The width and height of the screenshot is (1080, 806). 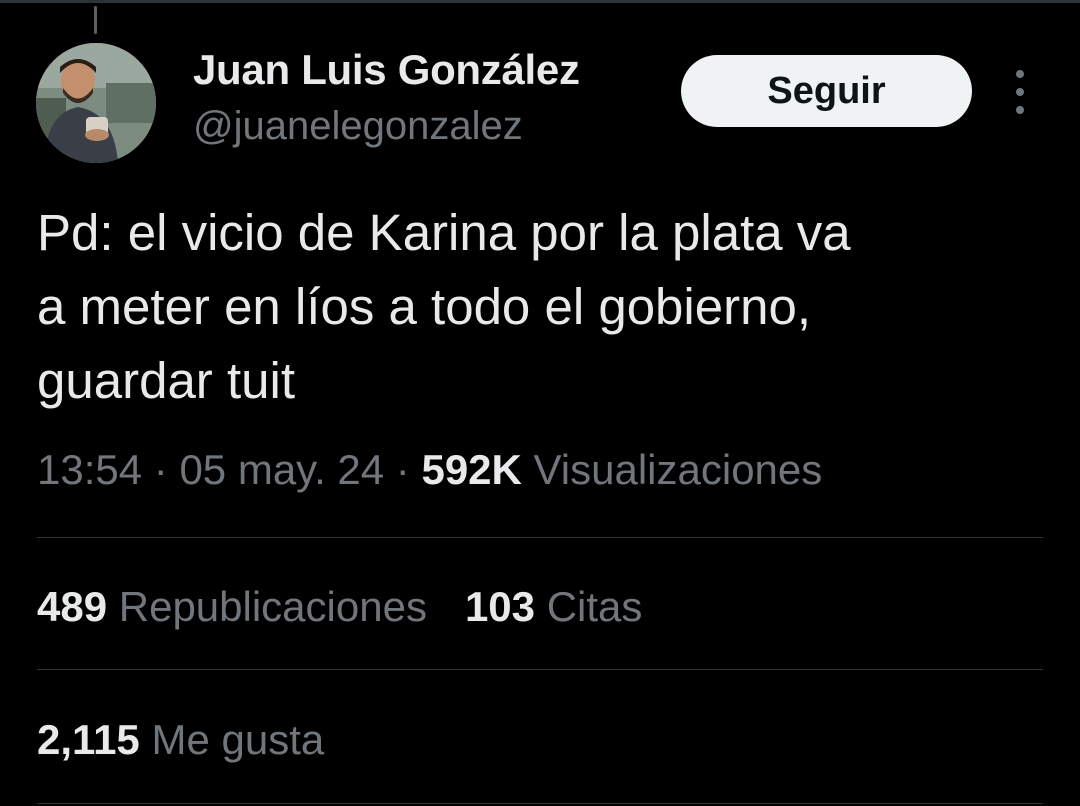 I want to click on more-vertical-icon, so click(x=1020, y=92).